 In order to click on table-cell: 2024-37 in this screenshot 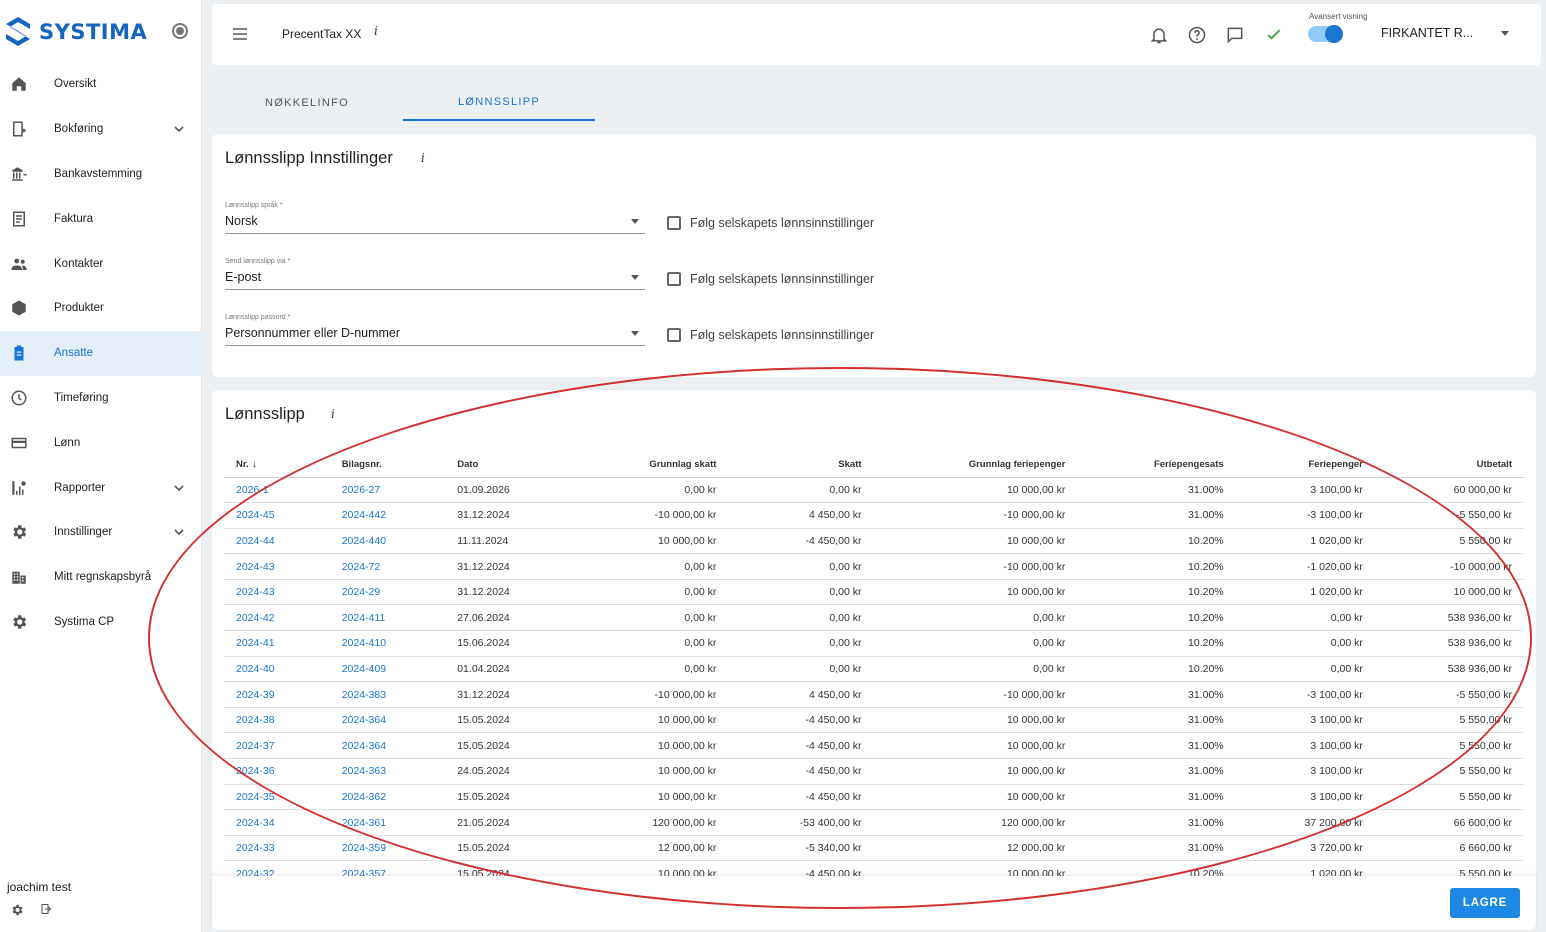, I will do `click(277, 746)`.